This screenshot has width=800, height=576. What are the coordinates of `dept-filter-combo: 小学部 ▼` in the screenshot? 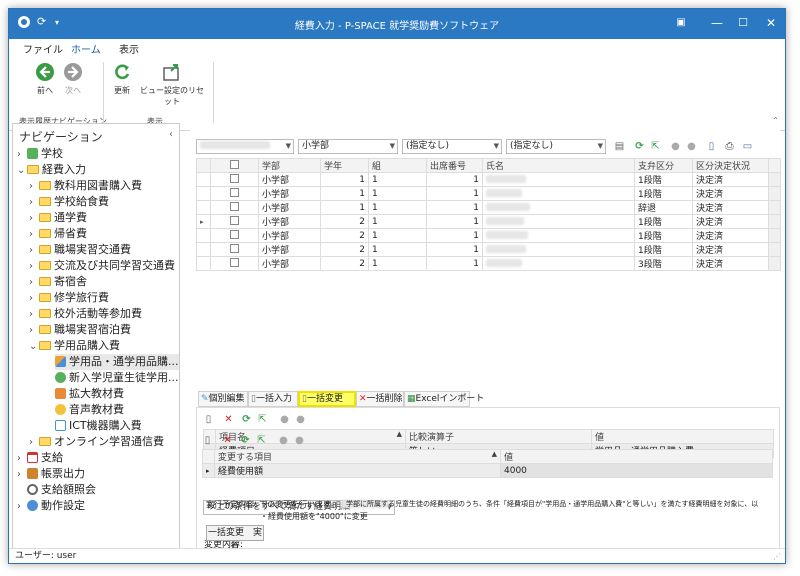 It's located at (348, 146).